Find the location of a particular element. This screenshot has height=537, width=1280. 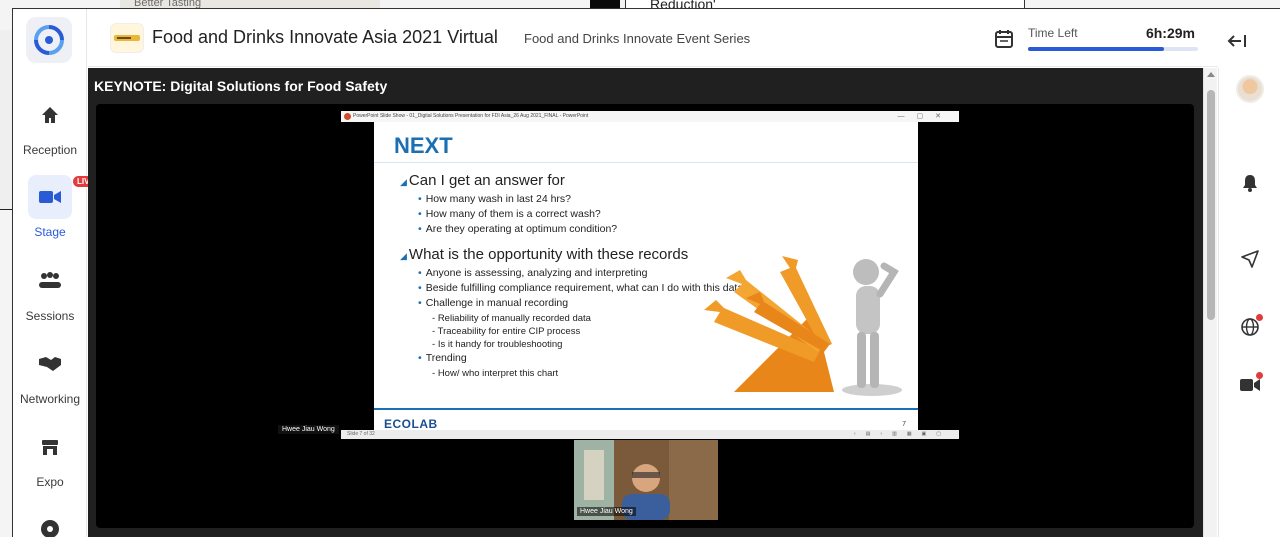

event-logo is located at coordinates (127, 38).